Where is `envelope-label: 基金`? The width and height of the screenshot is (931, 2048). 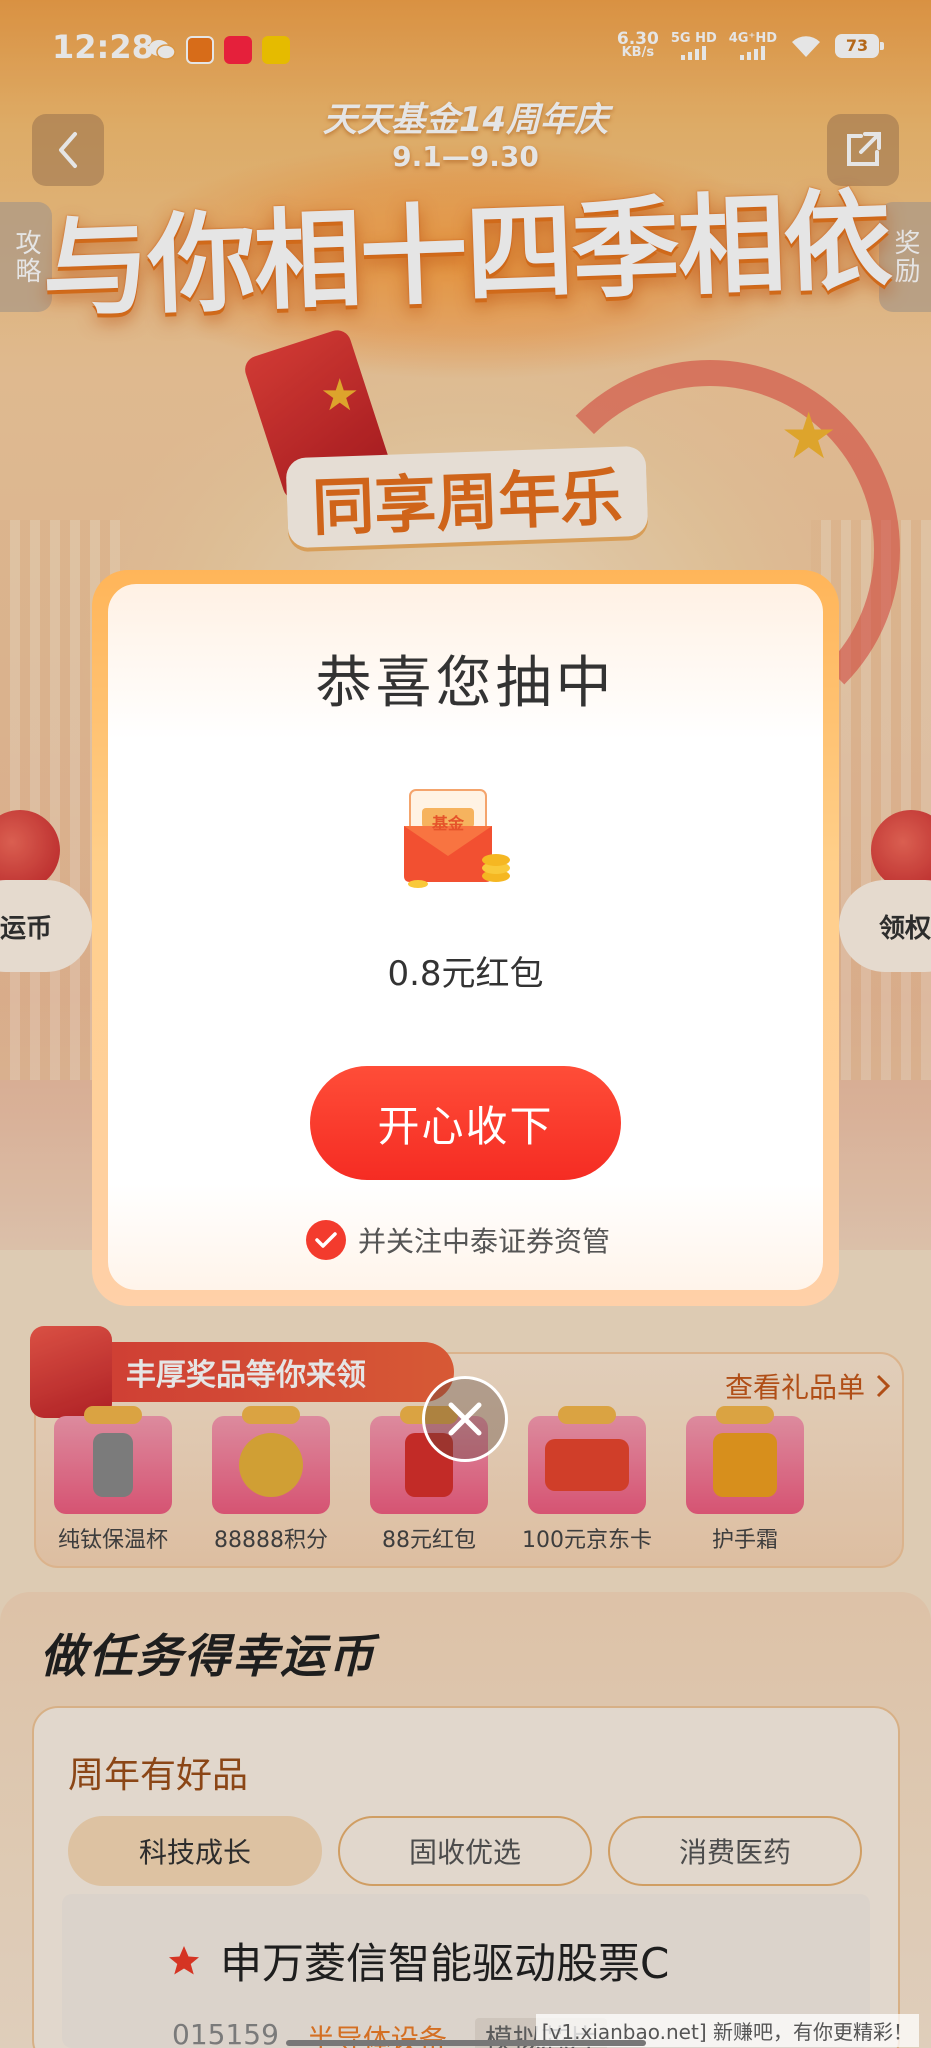
envelope-label: 基金 is located at coordinates (448, 823).